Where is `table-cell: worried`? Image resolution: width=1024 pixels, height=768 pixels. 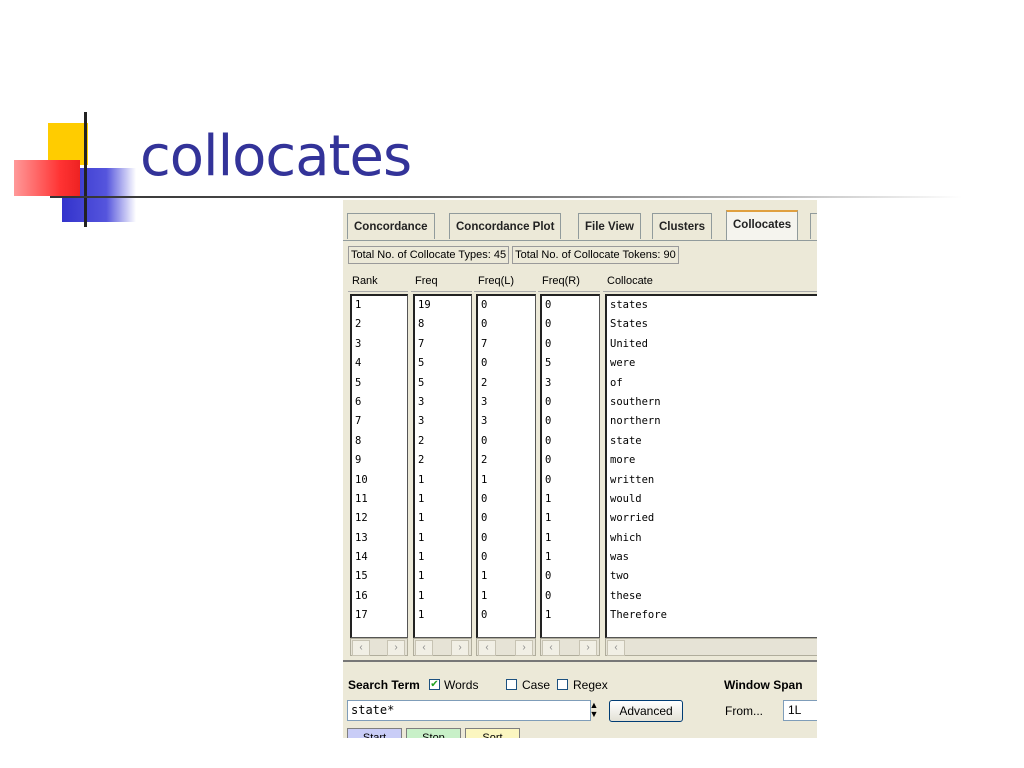
table-cell: worried is located at coordinates (712, 518).